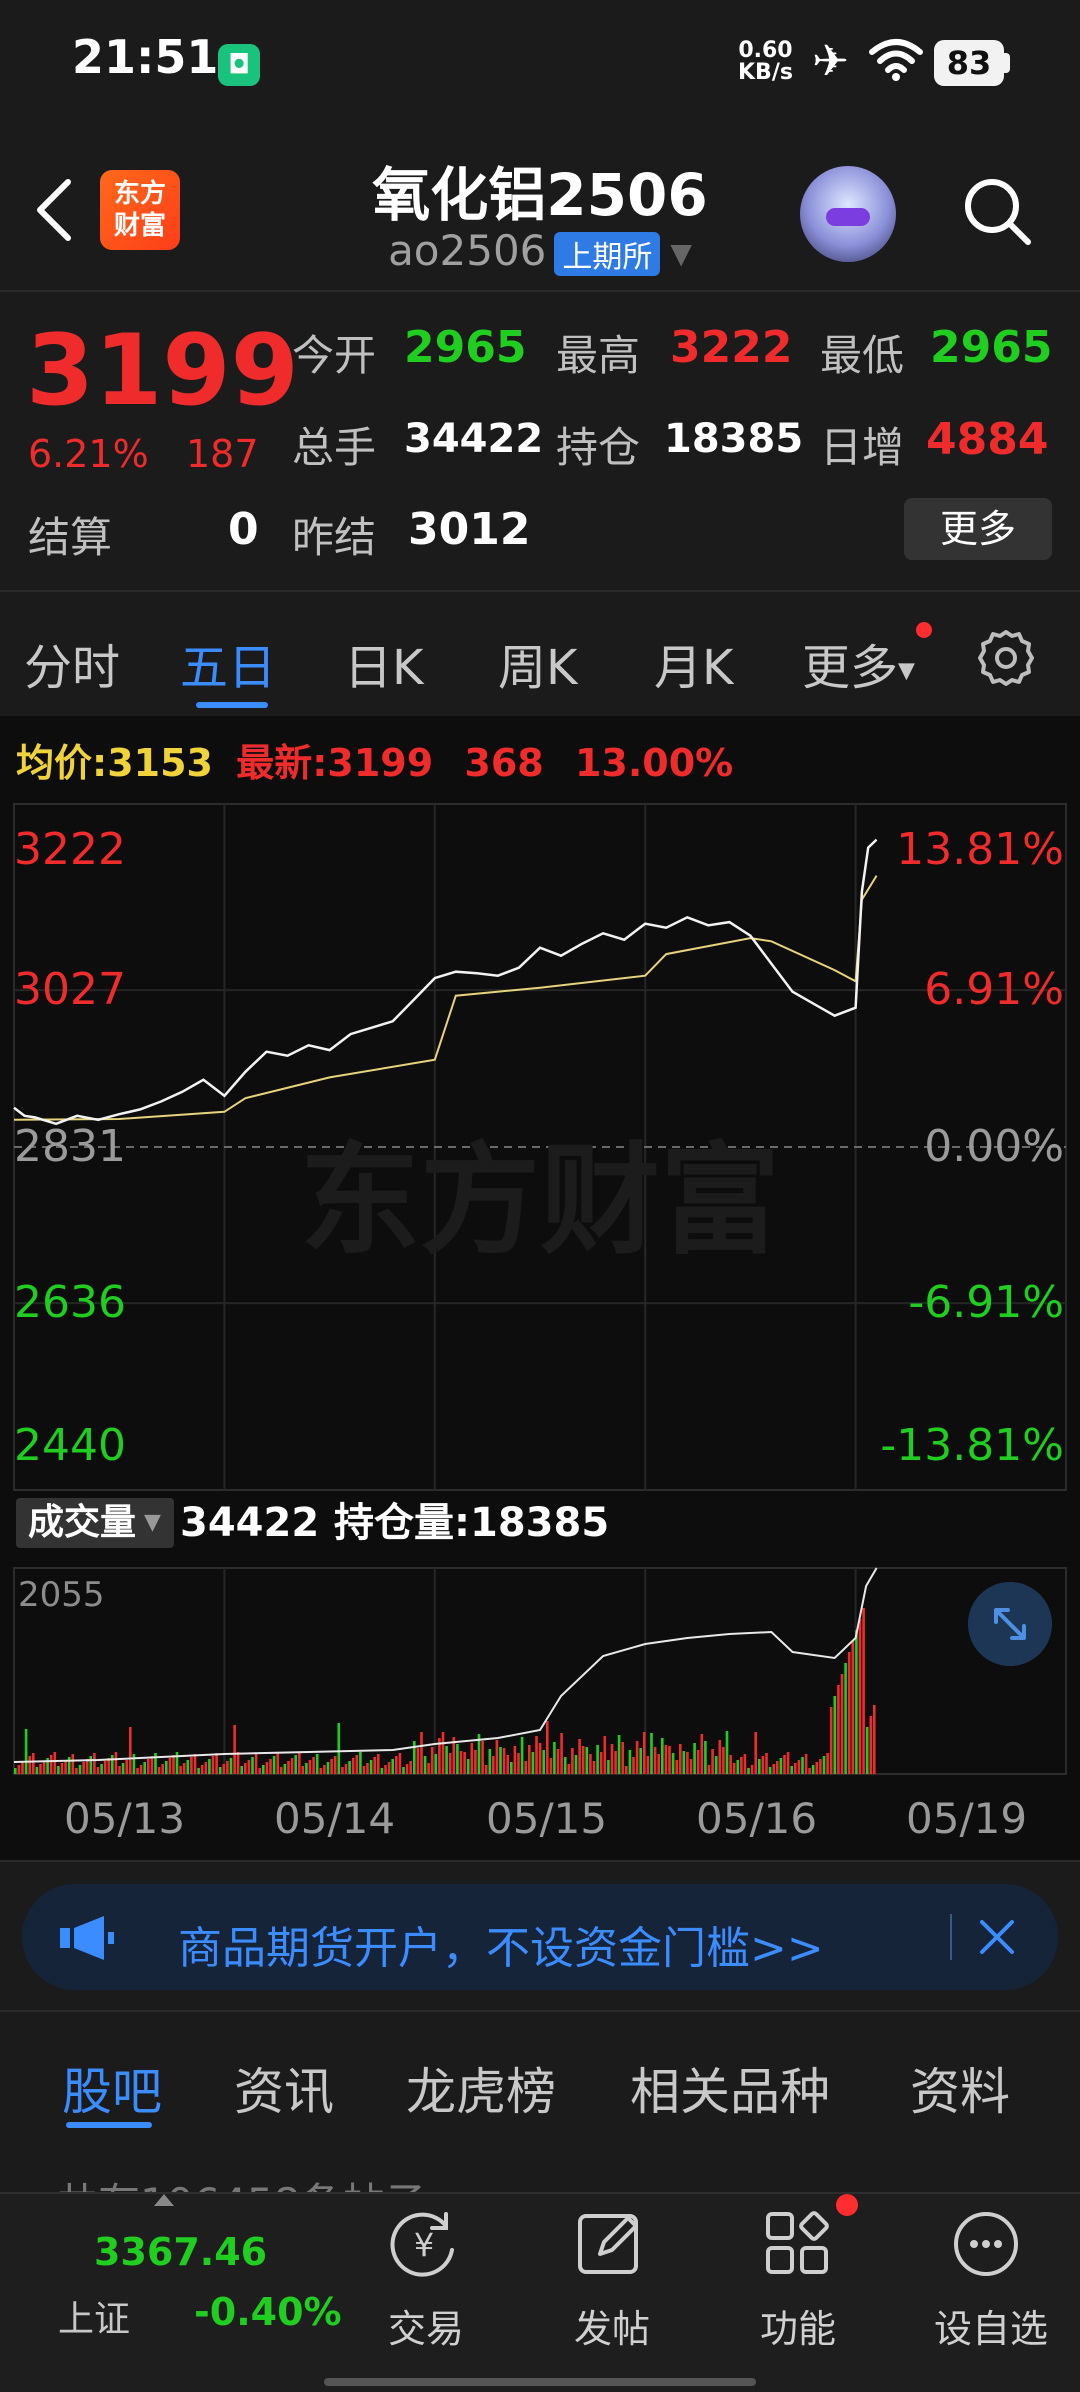  I want to click on trade-icon: ¥, so click(424, 2244).